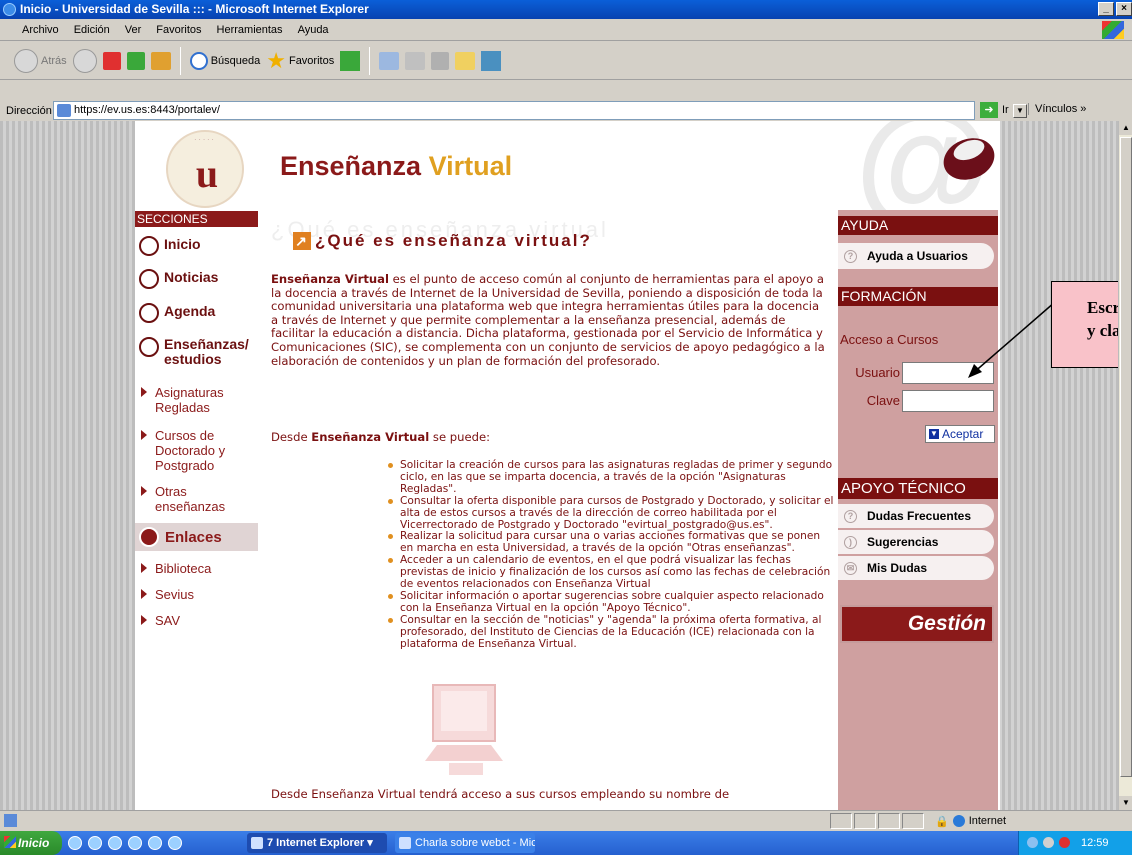  Describe the element at coordinates (133, 30) in the screenshot. I see `menu-ver: Ver` at that location.